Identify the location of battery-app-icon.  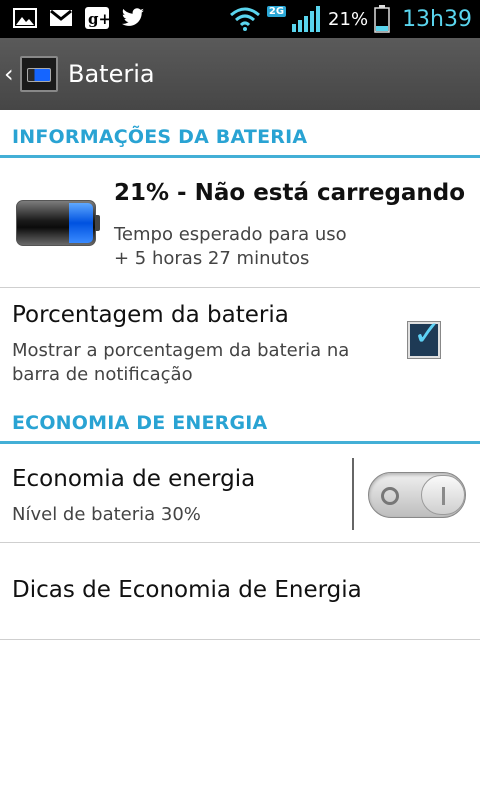
(39, 74).